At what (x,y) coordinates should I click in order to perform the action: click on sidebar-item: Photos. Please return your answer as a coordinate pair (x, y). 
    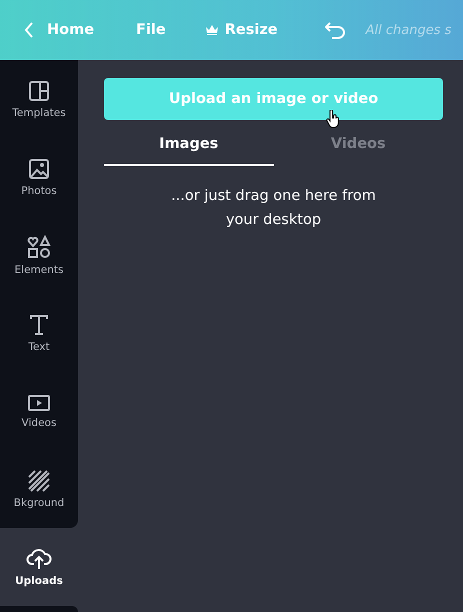
    Looking at the image, I should click on (39, 177).